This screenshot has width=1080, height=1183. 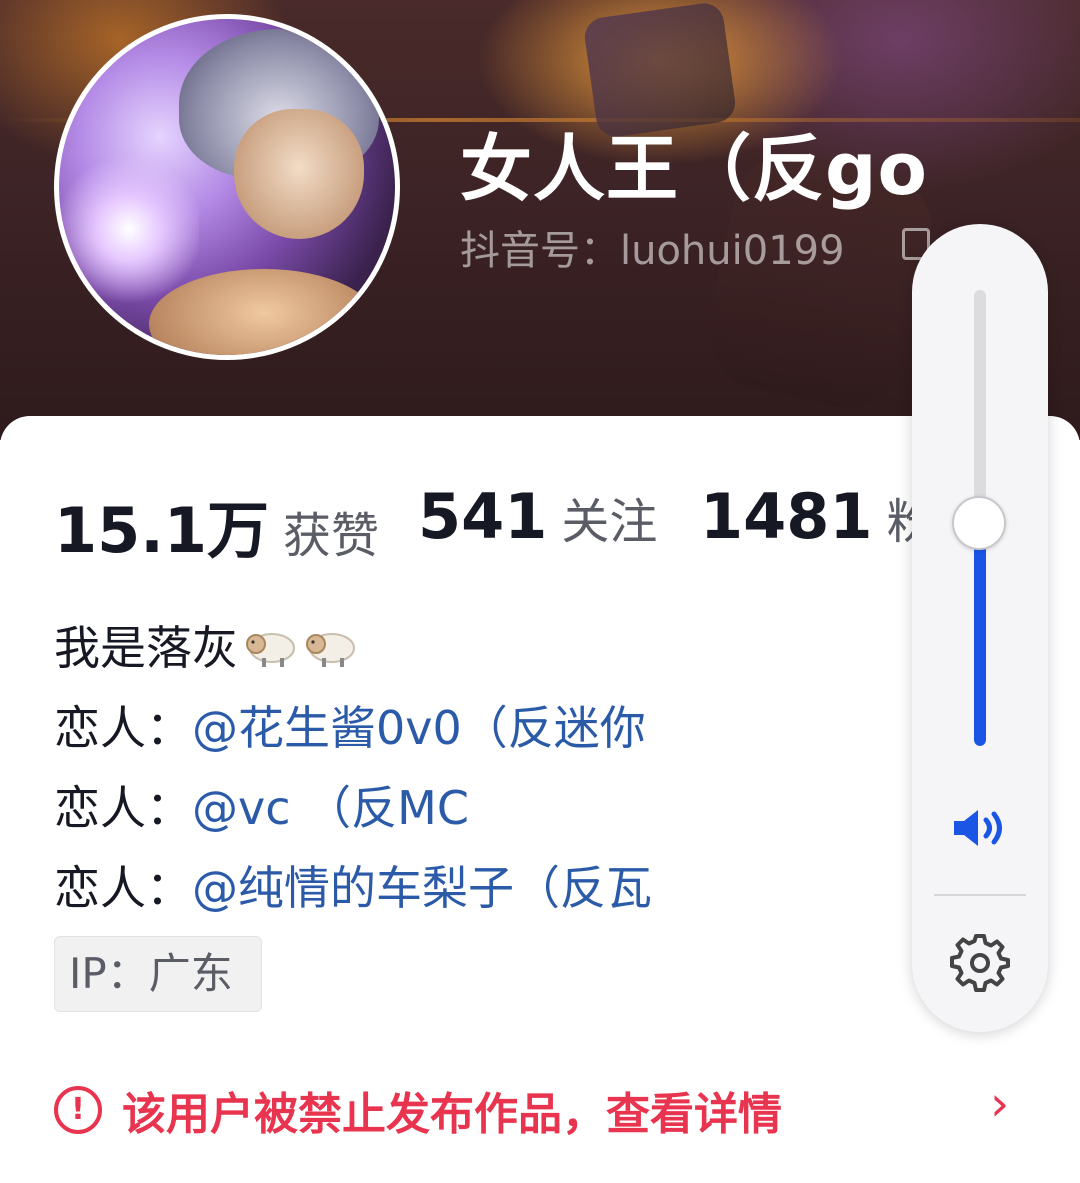 I want to click on stat-likes: 15.1万 获赞, so click(x=216, y=525).